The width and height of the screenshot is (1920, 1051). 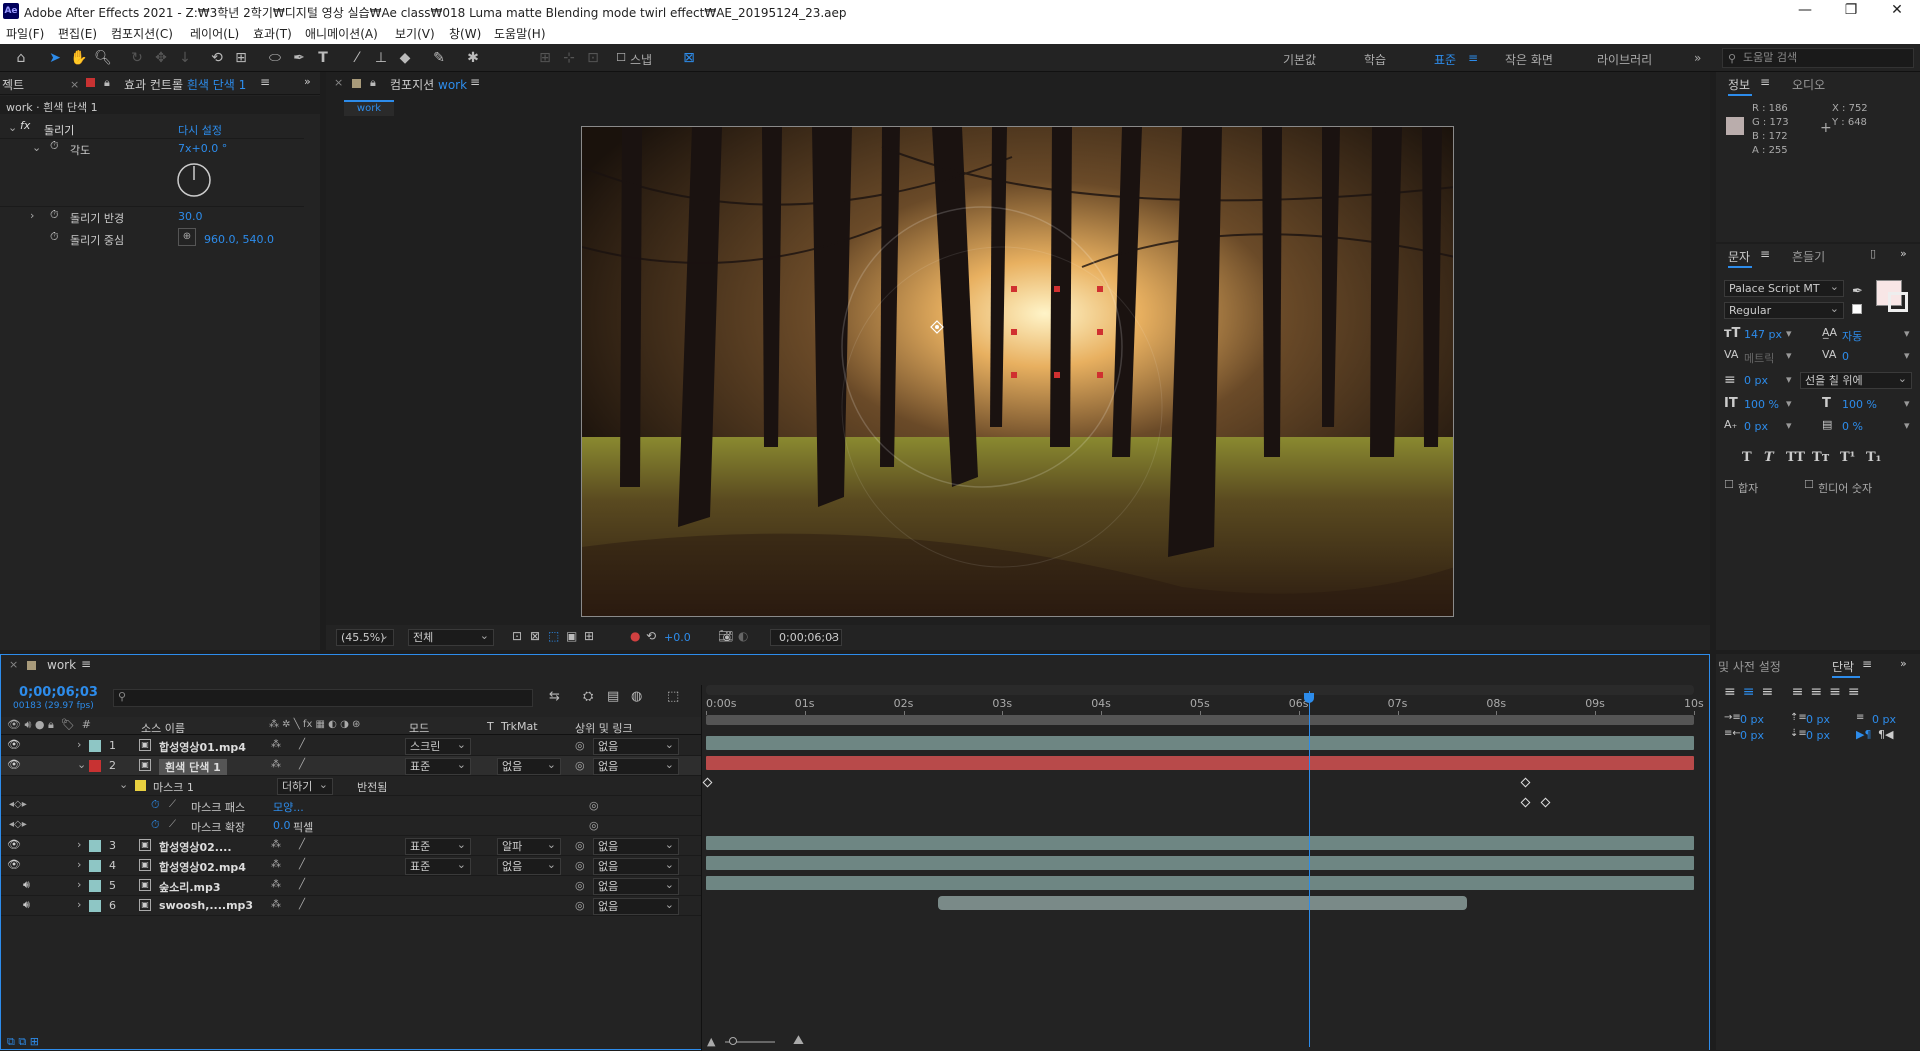 What do you see at coordinates (351, 886) in the screenshot?
I see `layer-row: 🔊︎ › 5 ▣ 숲소리.mp3 ⁂ ╱ ◎ 없음` at bounding box center [351, 886].